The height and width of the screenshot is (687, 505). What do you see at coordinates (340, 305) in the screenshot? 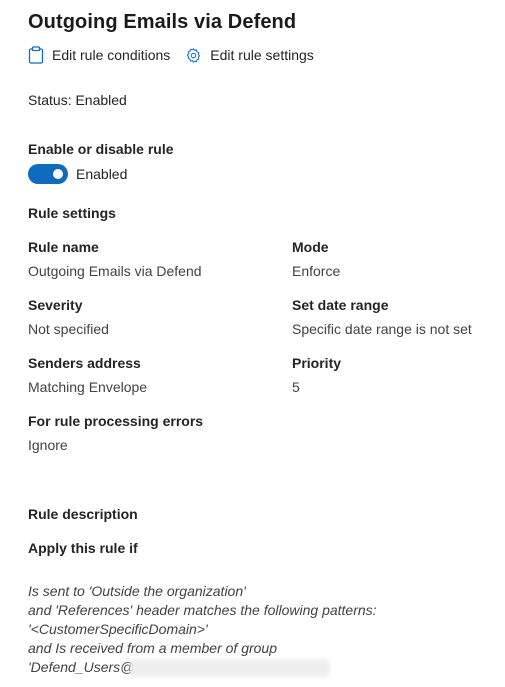
I see `date-range-label: Set date range` at bounding box center [340, 305].